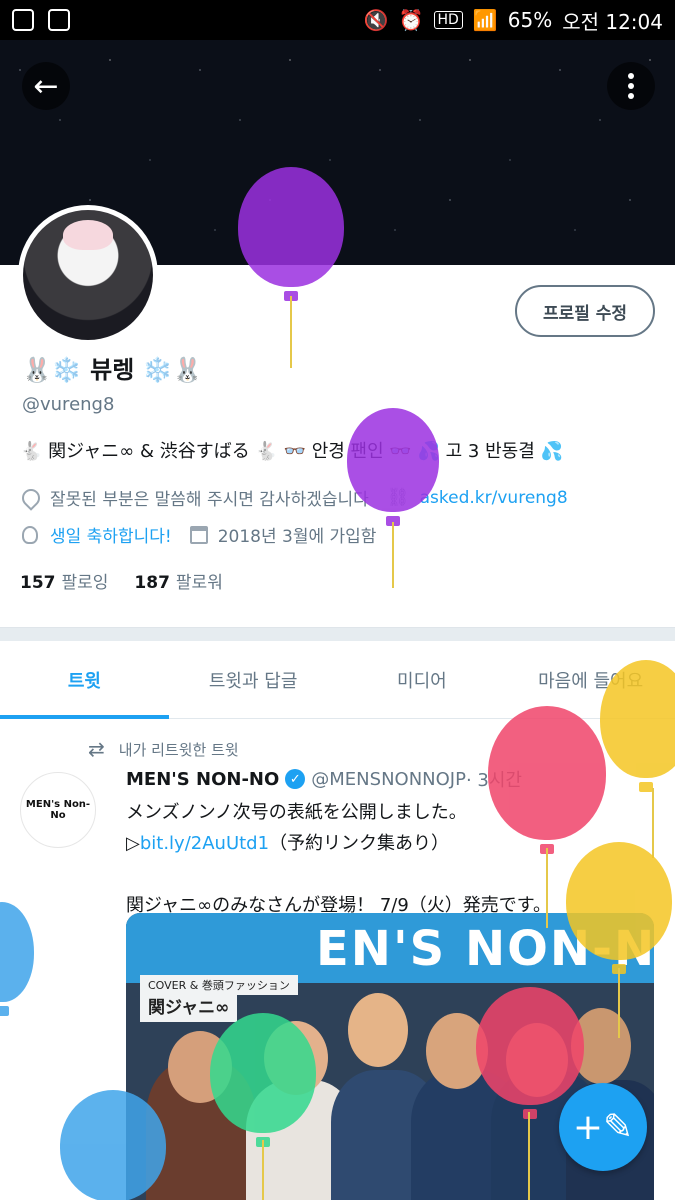 This screenshot has height=1200, width=675. What do you see at coordinates (494, 498) in the screenshot?
I see `profile-website-link: asked.kr/vureng8` at bounding box center [494, 498].